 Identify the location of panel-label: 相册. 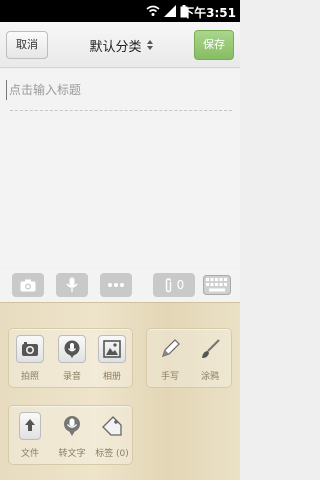
(111, 377).